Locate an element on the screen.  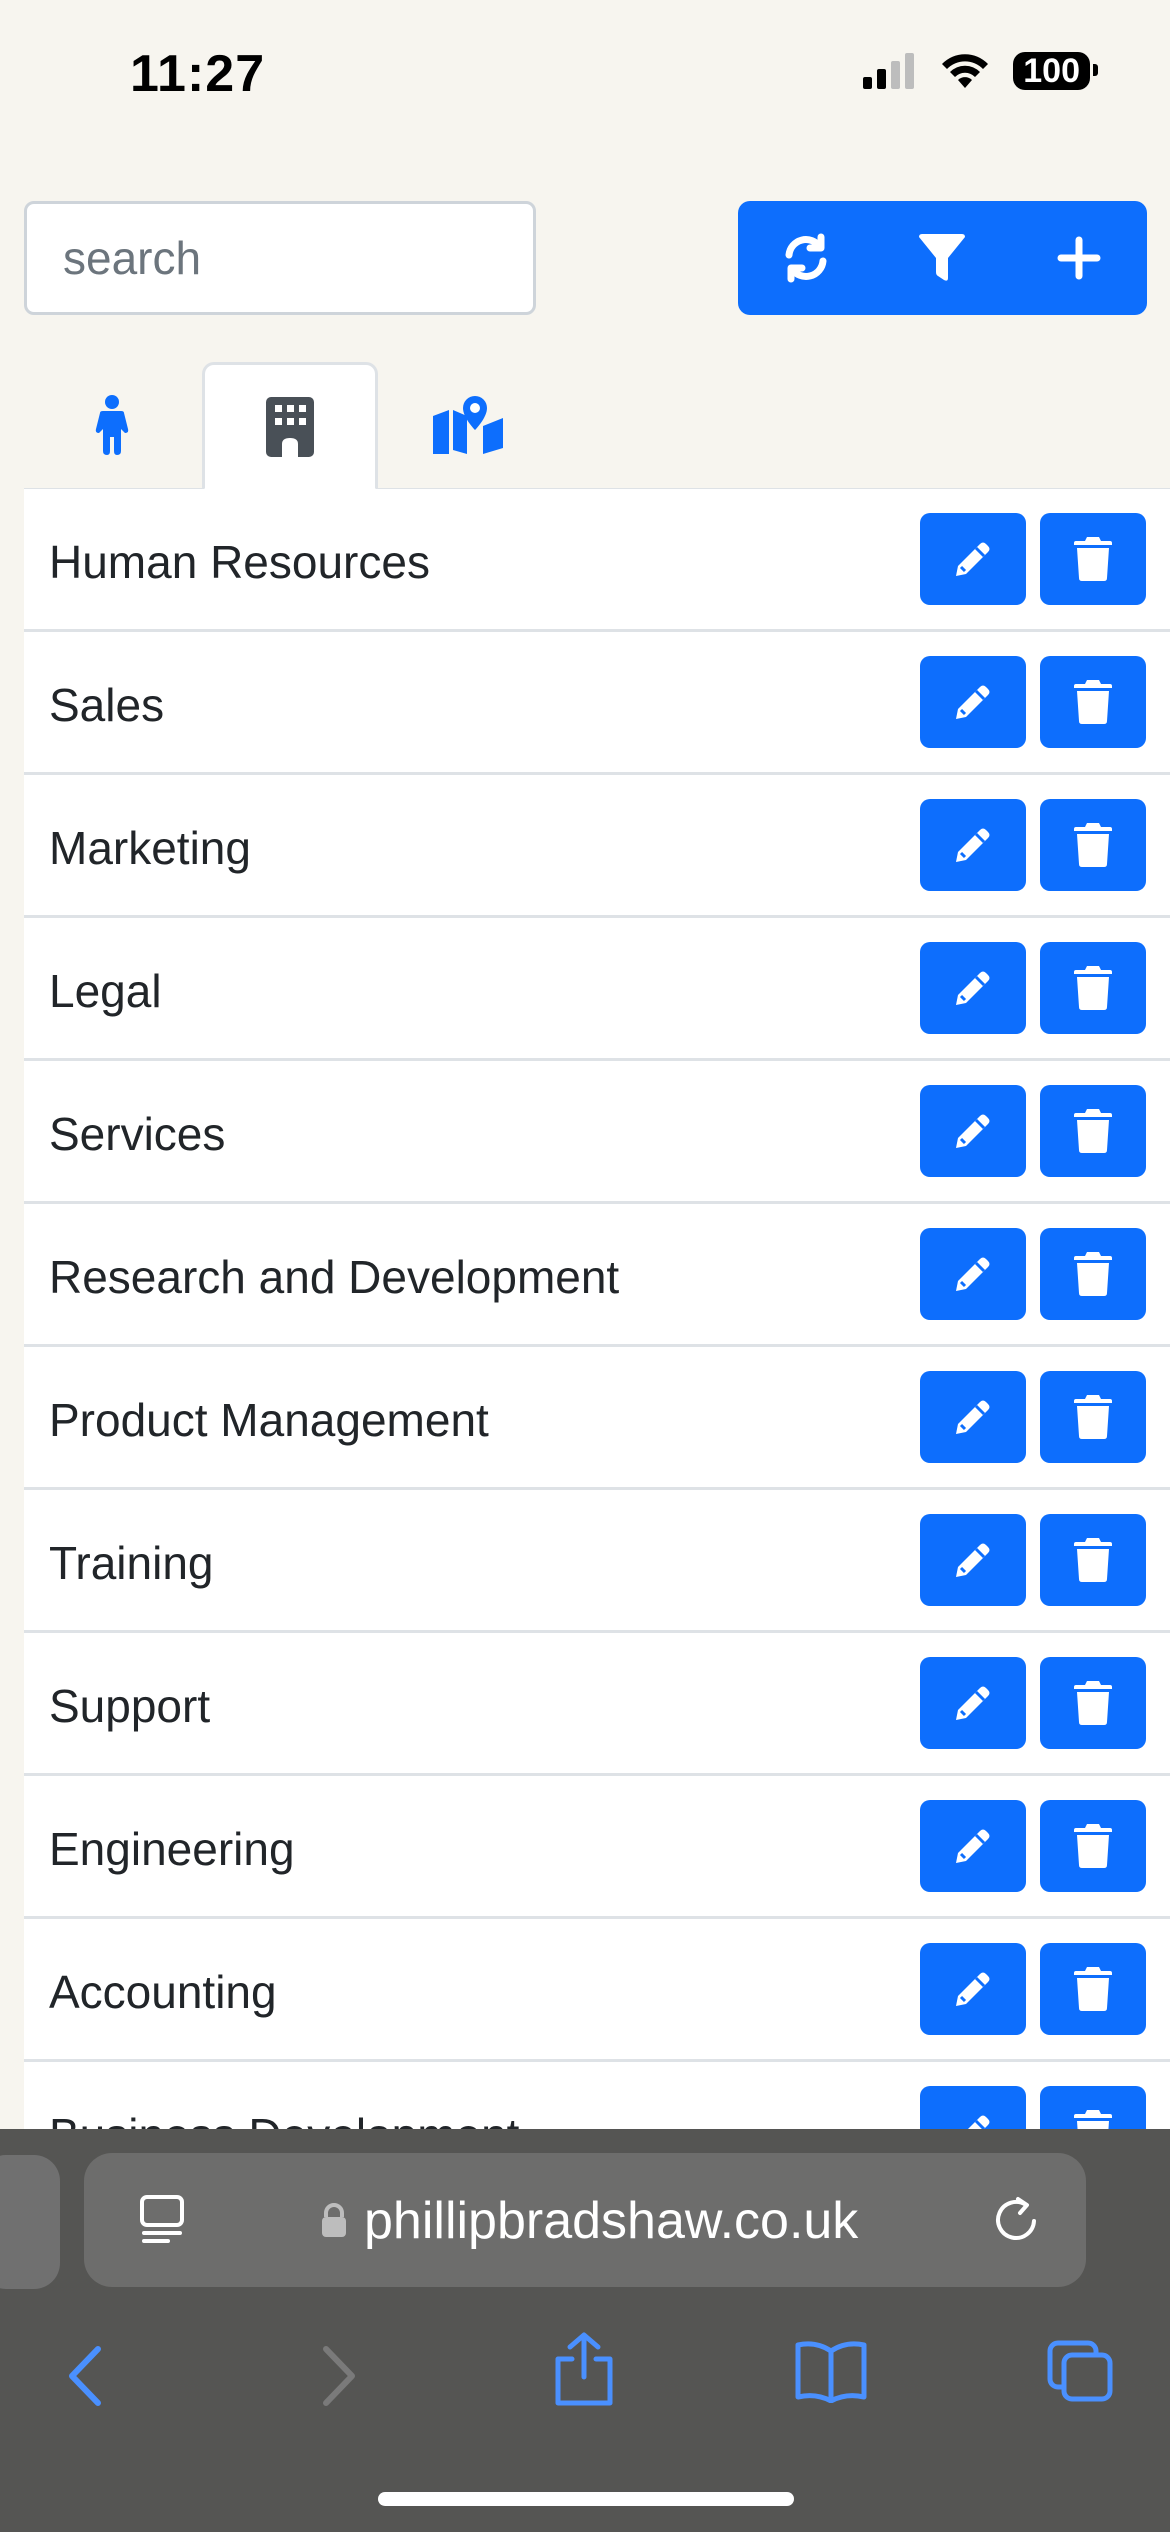
tab-locations is located at coordinates (468, 425).